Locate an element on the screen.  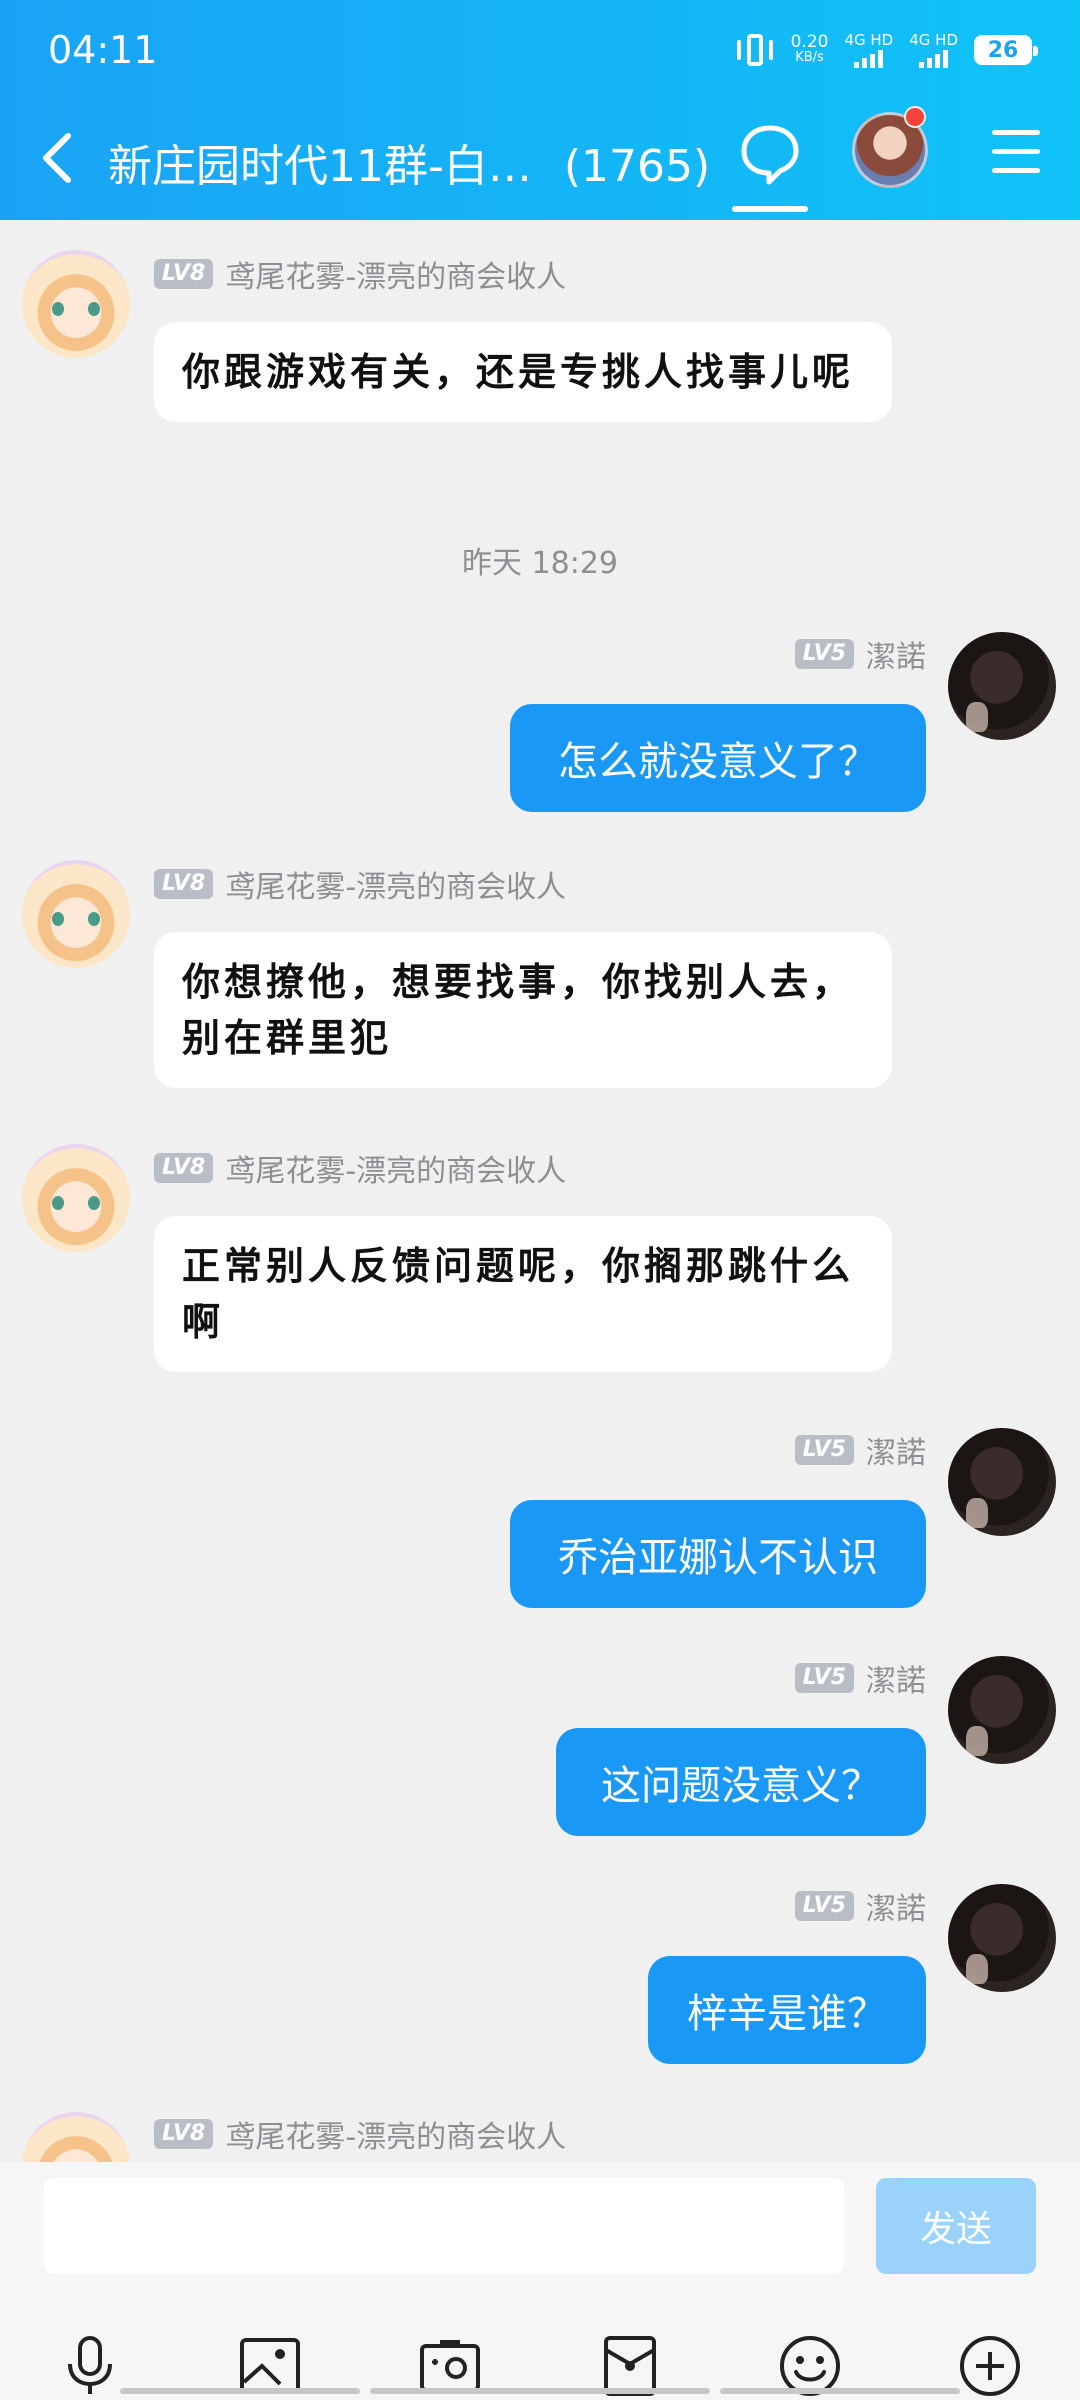
sim1-label: 4G HD is located at coordinates (869, 40).